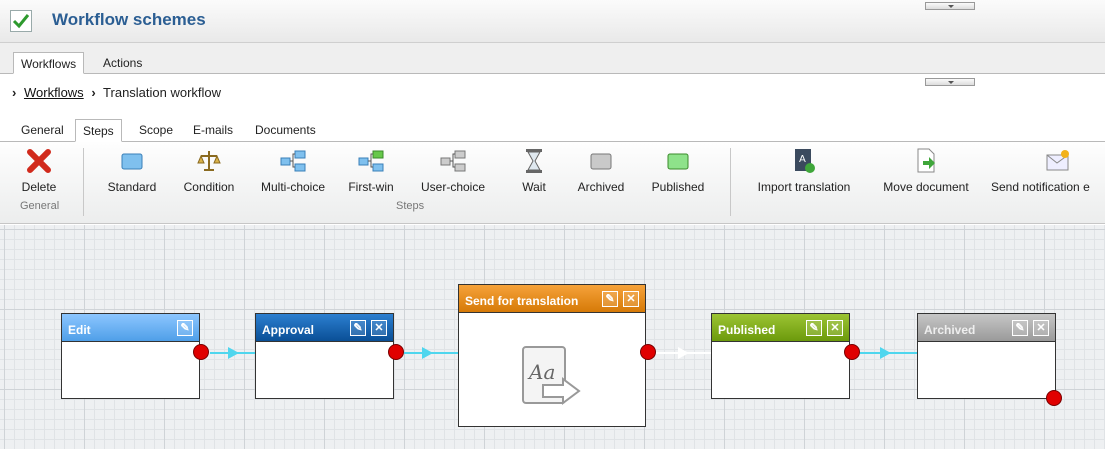 The image size is (1105, 449). Describe the element at coordinates (79, 330) in the screenshot. I see `step-title: Edit` at that location.